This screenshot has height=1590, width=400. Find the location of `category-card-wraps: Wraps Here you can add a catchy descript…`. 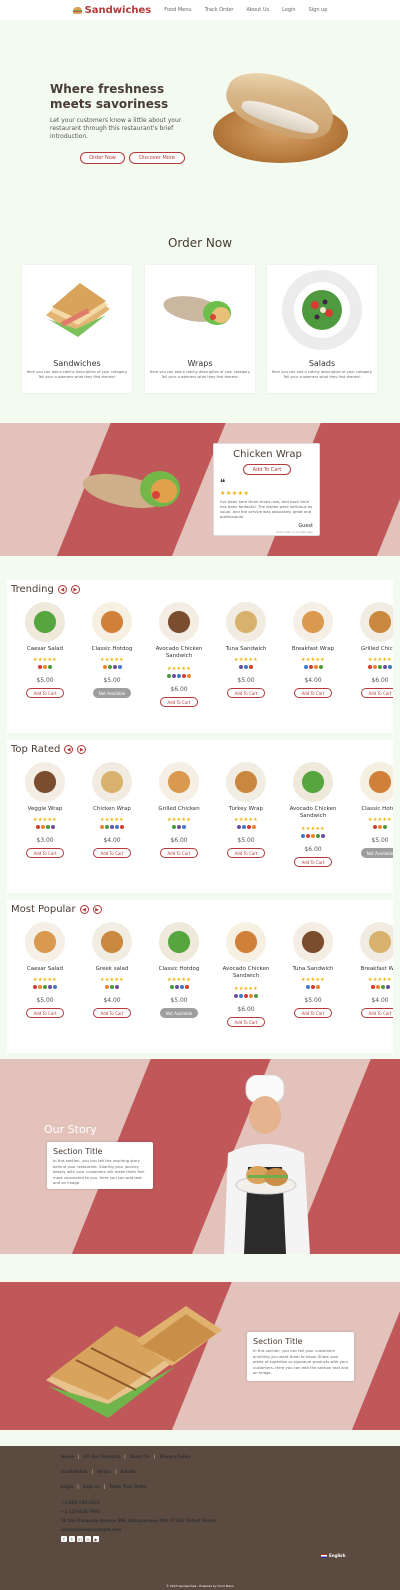

category-card-wraps: Wraps Here you can add a catchy descript… is located at coordinates (200, 329).